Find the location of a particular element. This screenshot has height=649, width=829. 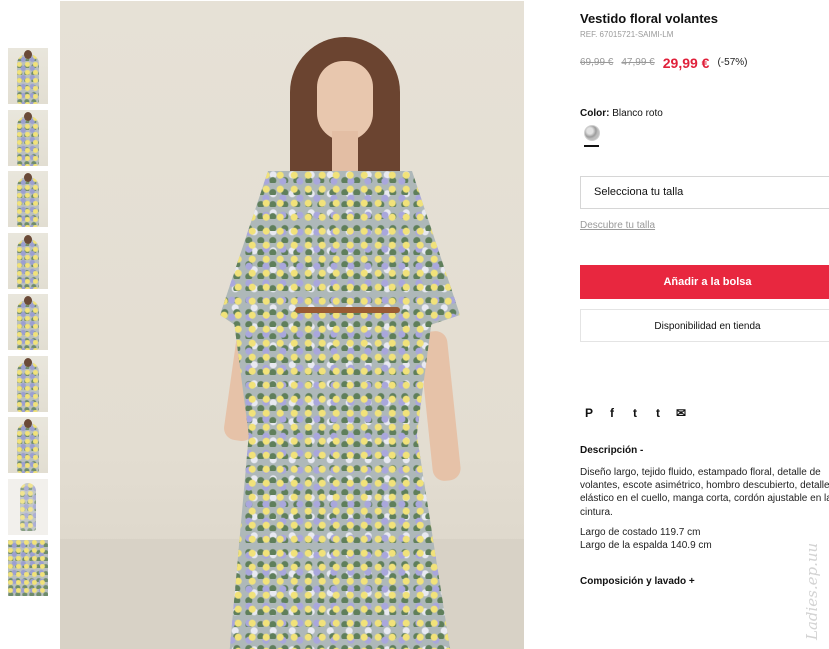

previous-price: 47,99 € is located at coordinates (638, 63).